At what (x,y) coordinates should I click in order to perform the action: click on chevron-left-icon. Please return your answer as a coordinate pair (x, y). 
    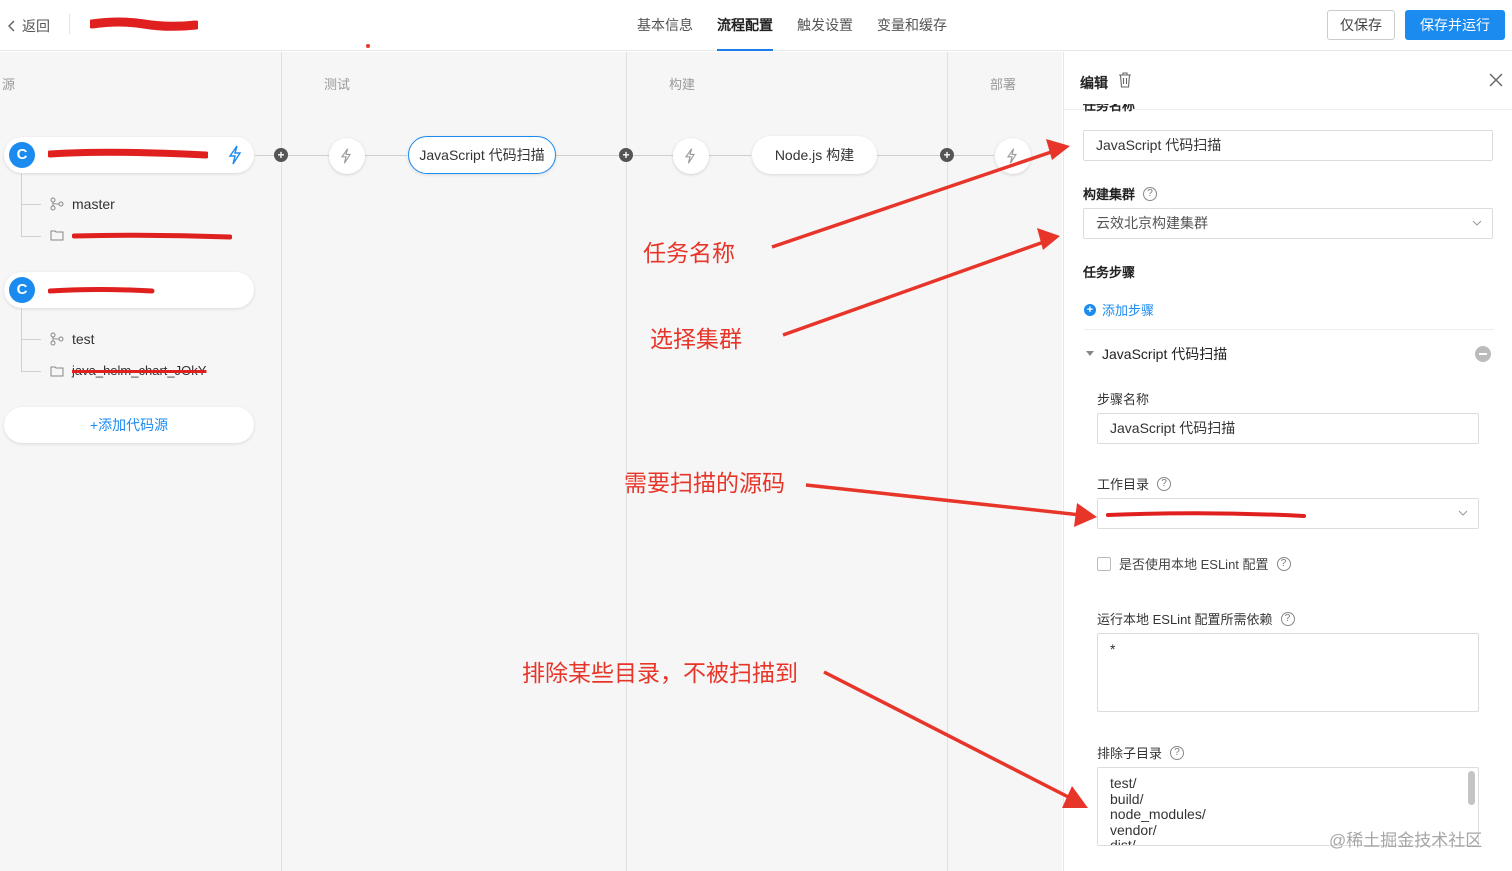
    Looking at the image, I should click on (11, 26).